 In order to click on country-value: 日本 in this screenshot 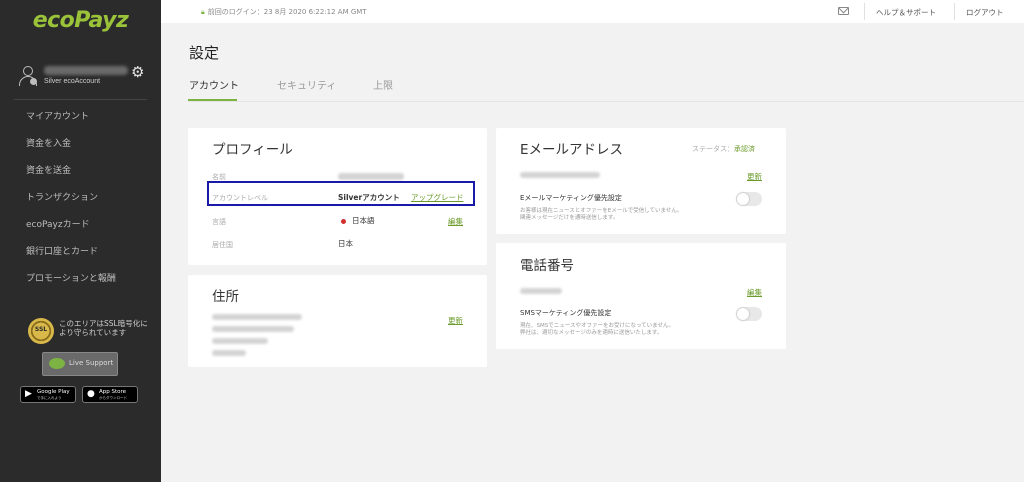, I will do `click(345, 243)`.